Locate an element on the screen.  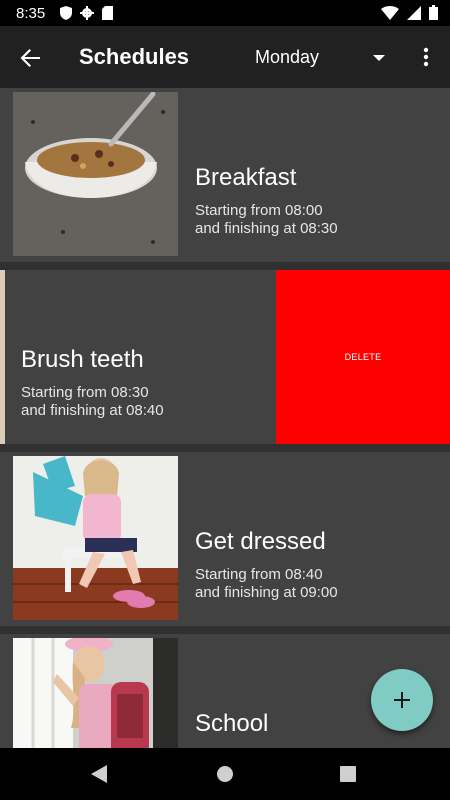
child-with-backpack-photo is located at coordinates (95, 693).